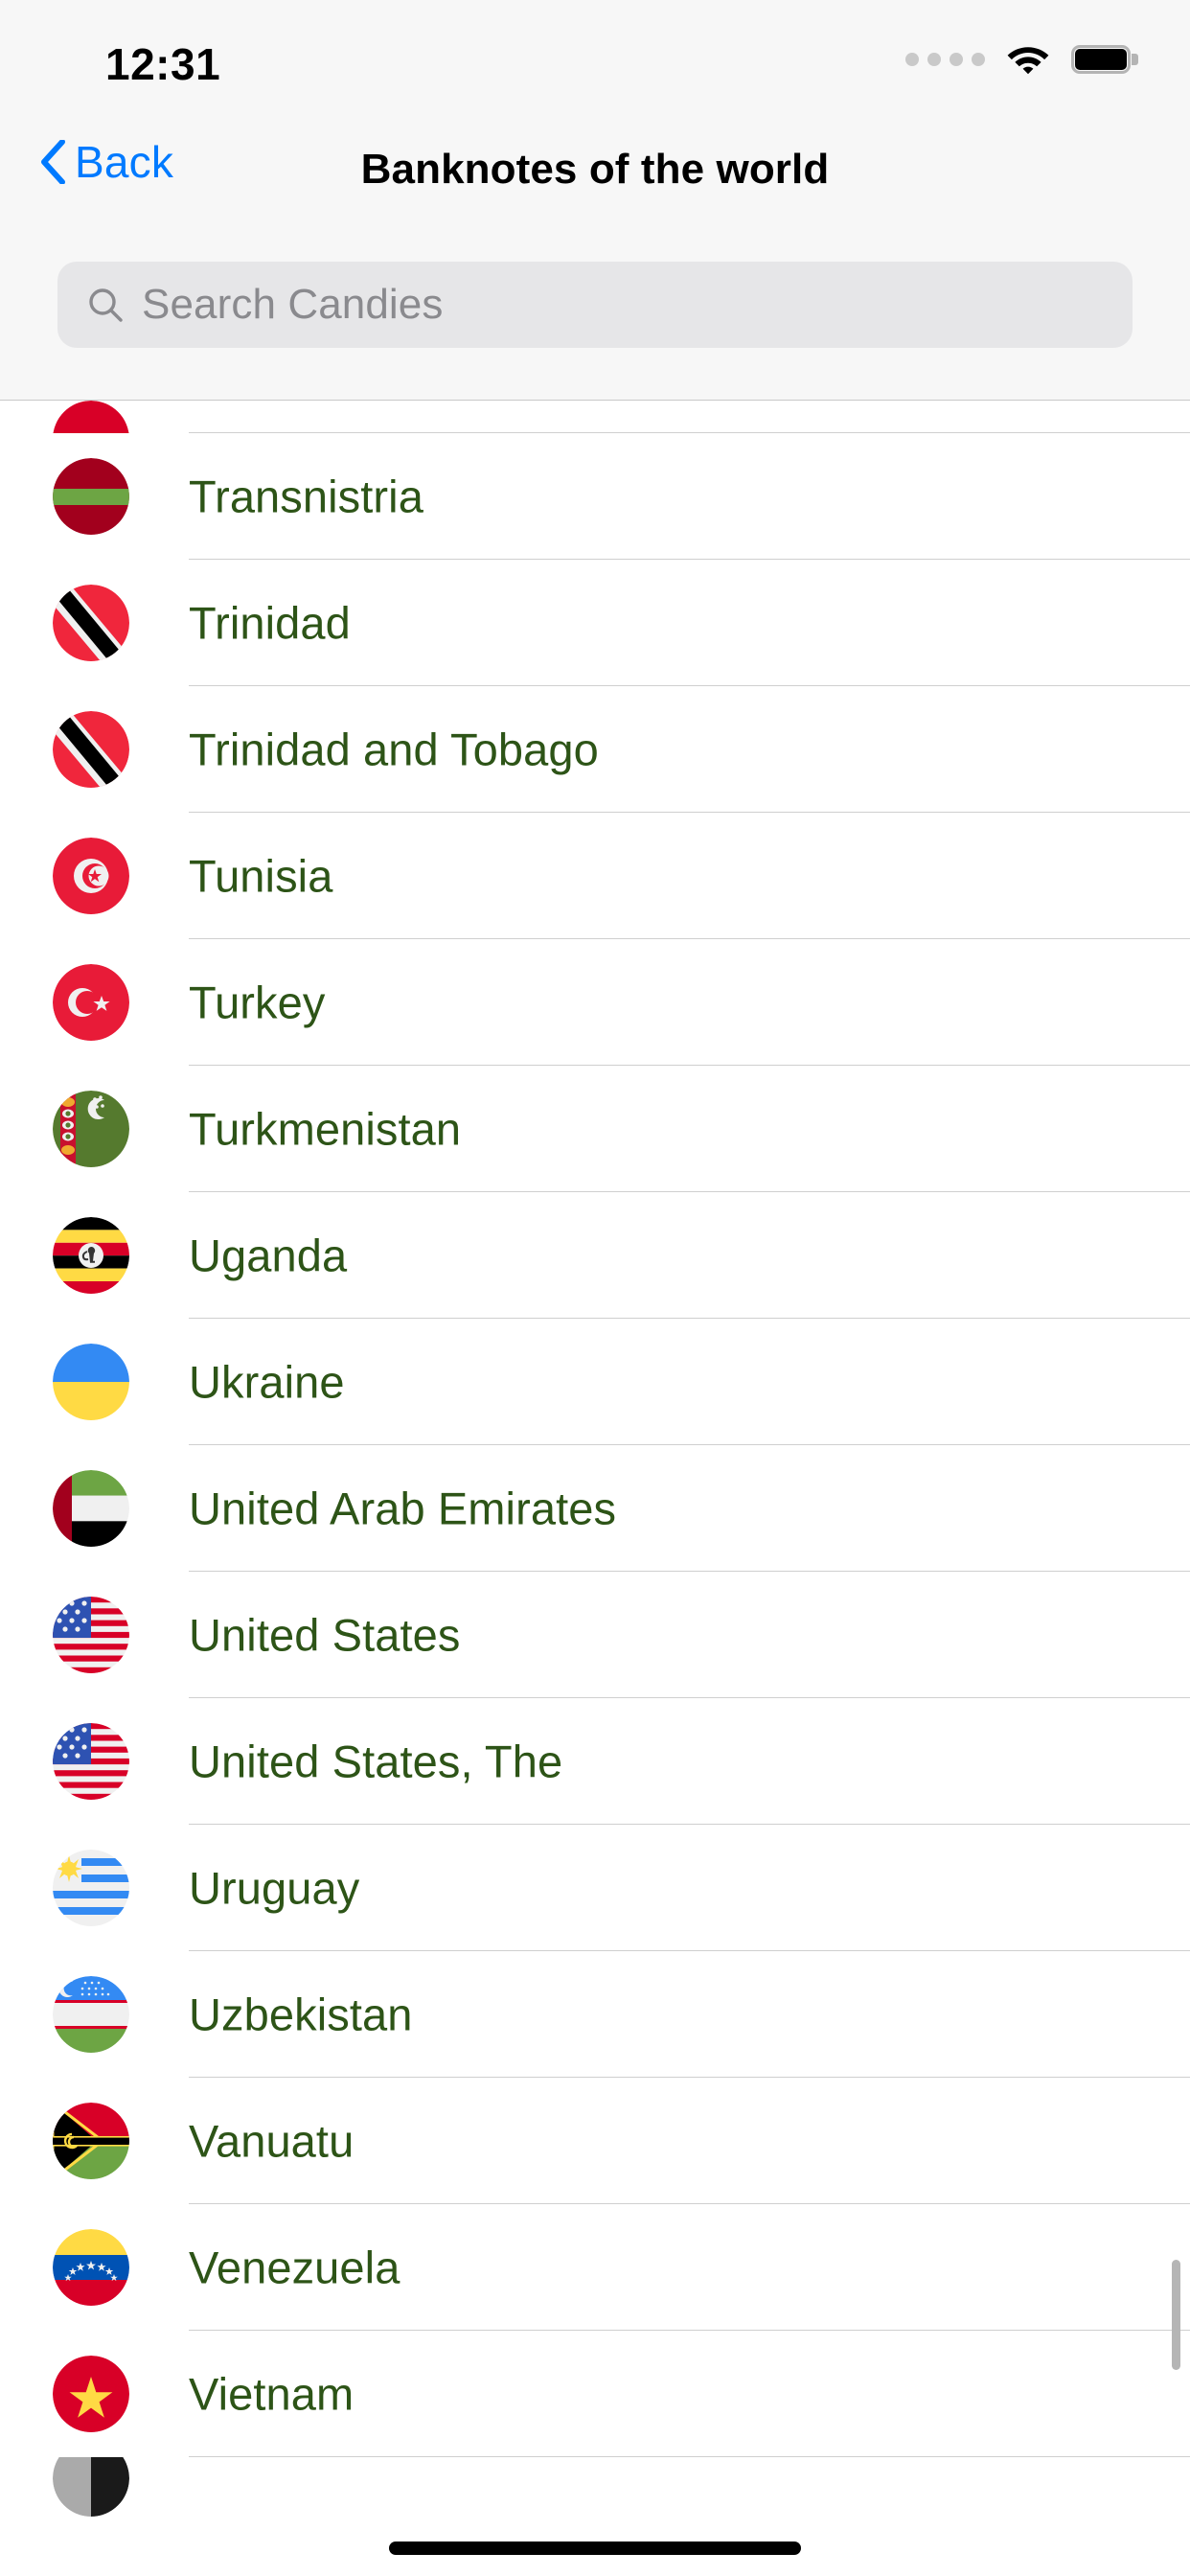 The image size is (1190, 2576). I want to click on list-item: United States, so click(595, 1635).